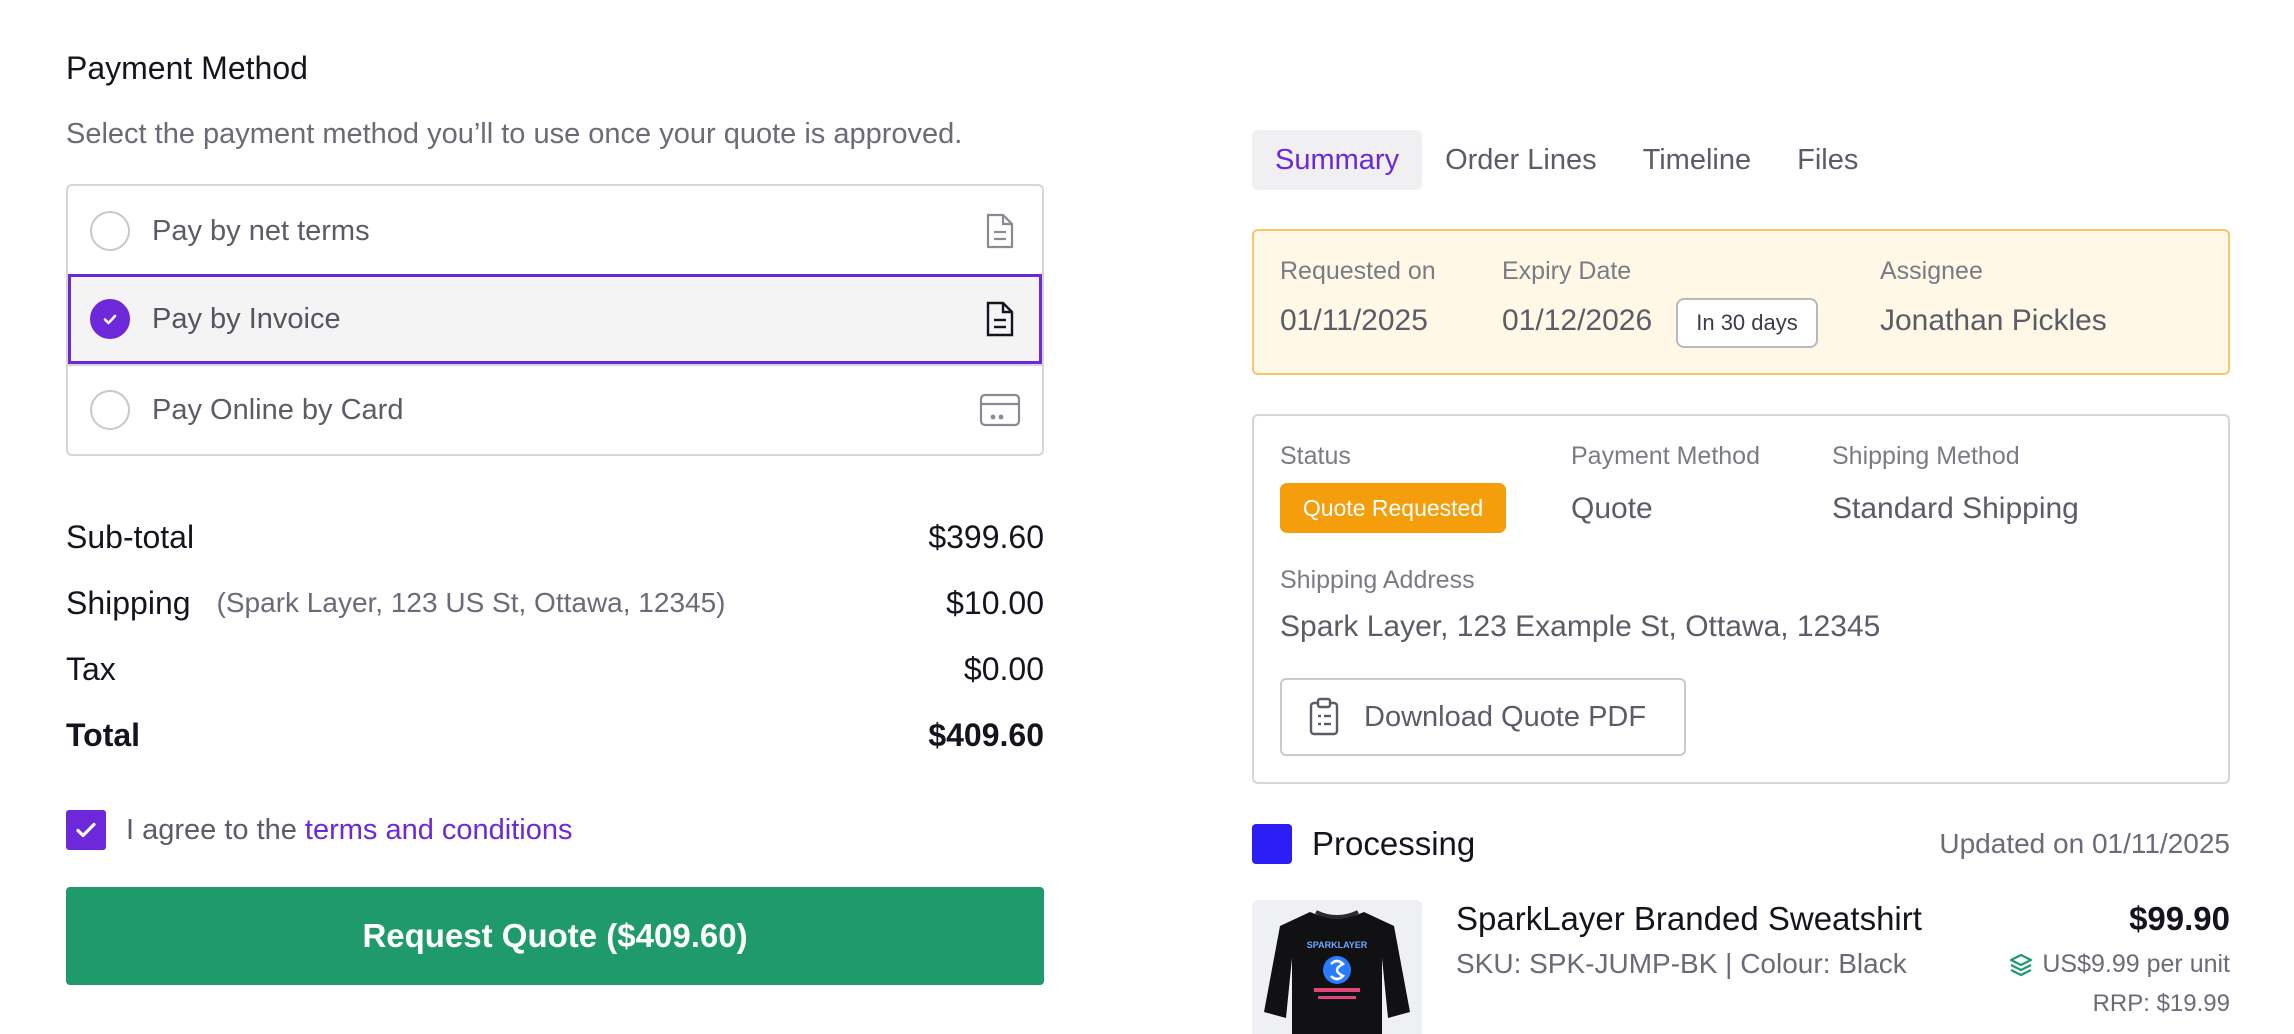 The height and width of the screenshot is (1034, 2294). I want to click on product-unit-price: US$9.99 per unit, so click(2119, 964).